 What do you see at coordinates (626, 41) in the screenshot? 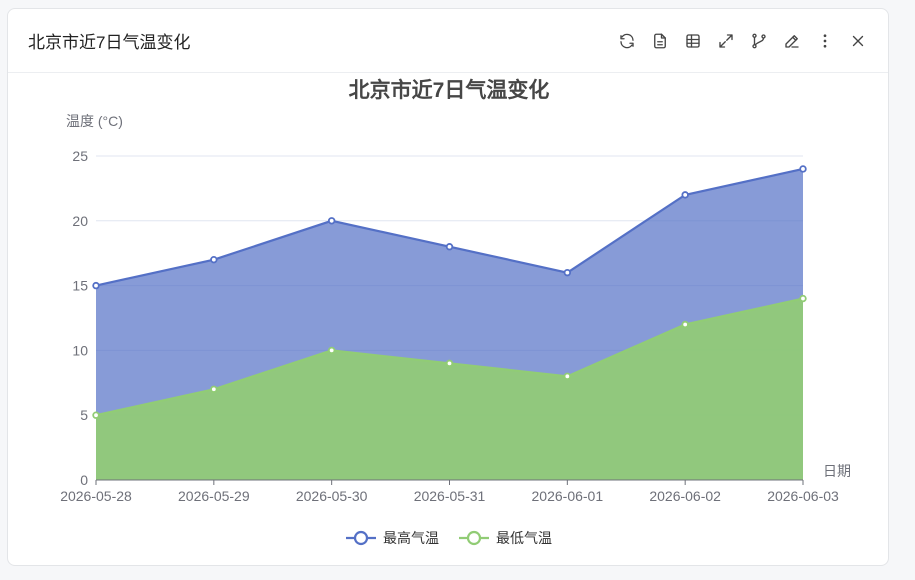
I see `refresh-icon` at bounding box center [626, 41].